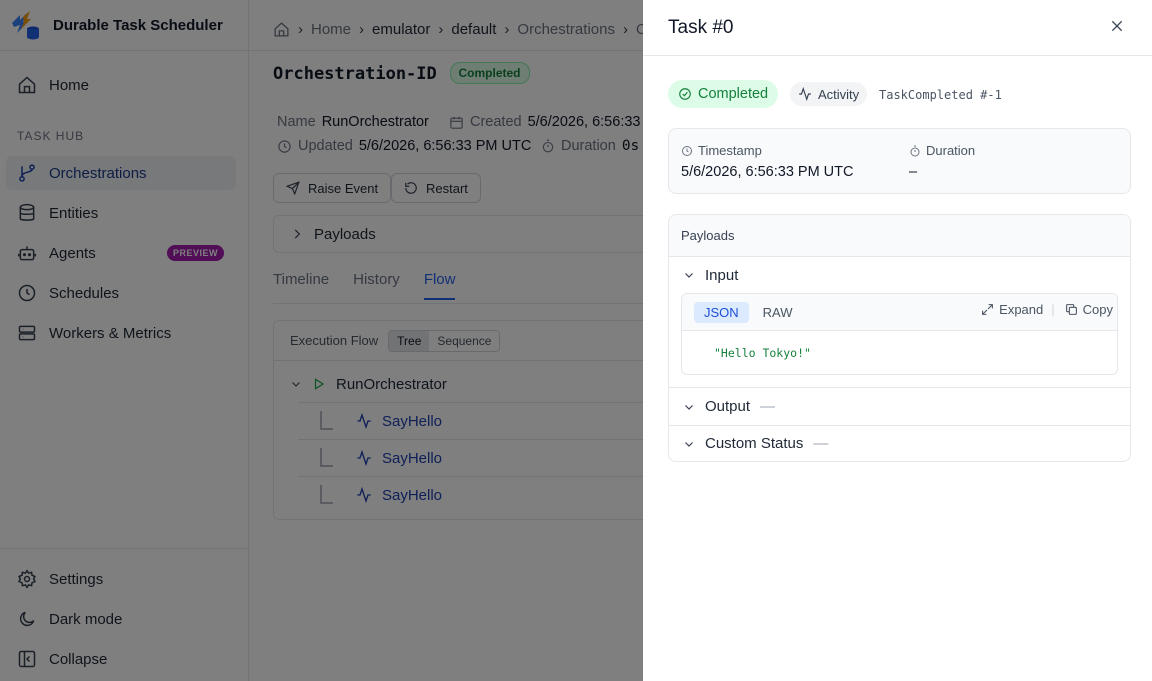 This screenshot has width=1152, height=681. I want to click on close-icon, so click(1117, 26).